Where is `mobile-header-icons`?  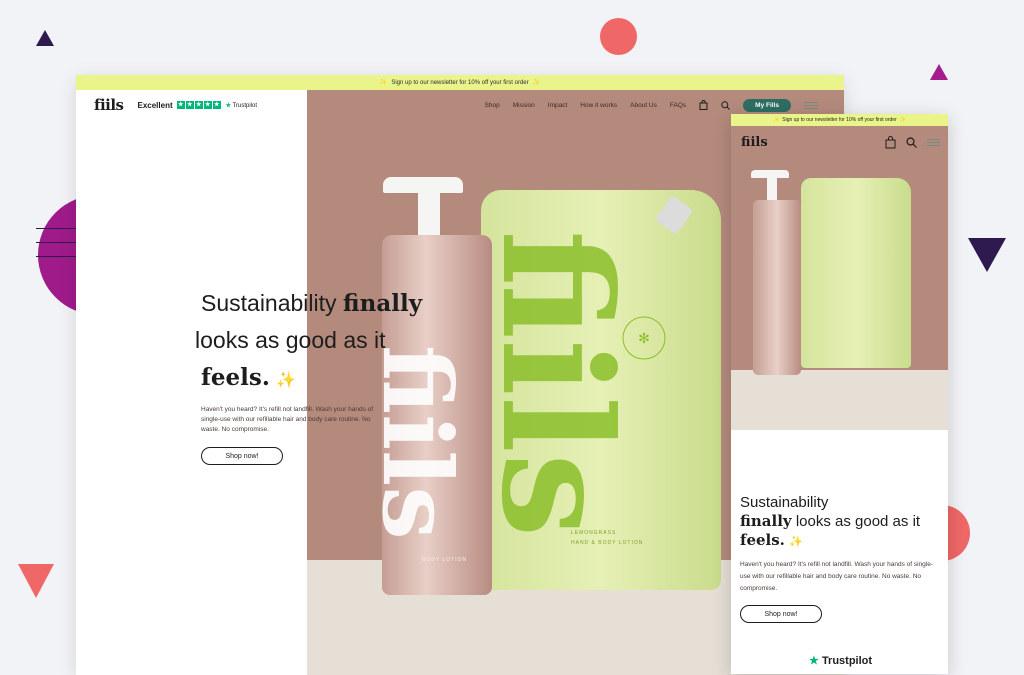
mobile-header-icons is located at coordinates (912, 142).